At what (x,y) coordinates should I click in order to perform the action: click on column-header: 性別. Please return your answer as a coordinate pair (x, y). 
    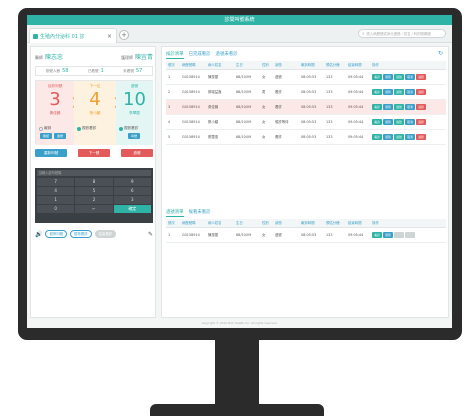
    Looking at the image, I should click on (266, 223).